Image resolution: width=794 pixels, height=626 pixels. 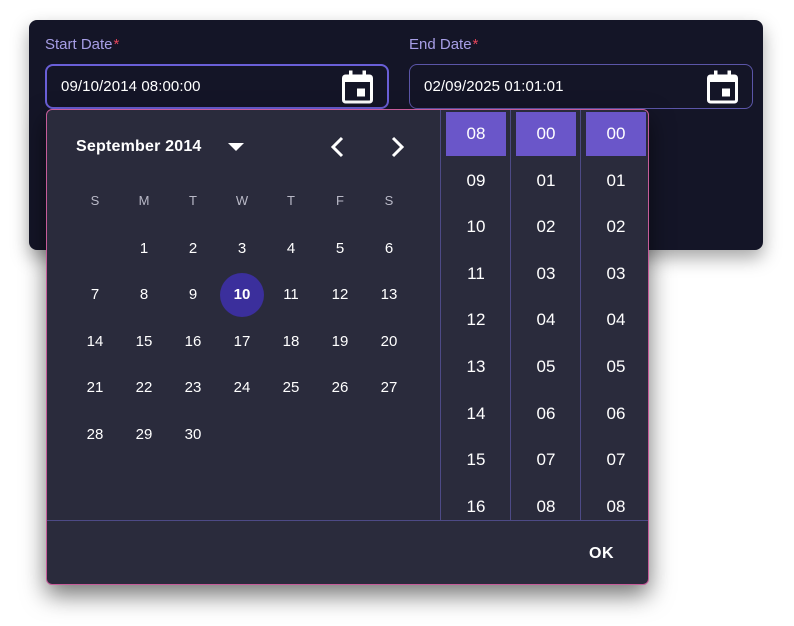 What do you see at coordinates (144, 295) in the screenshot?
I see `day-cell: 8` at bounding box center [144, 295].